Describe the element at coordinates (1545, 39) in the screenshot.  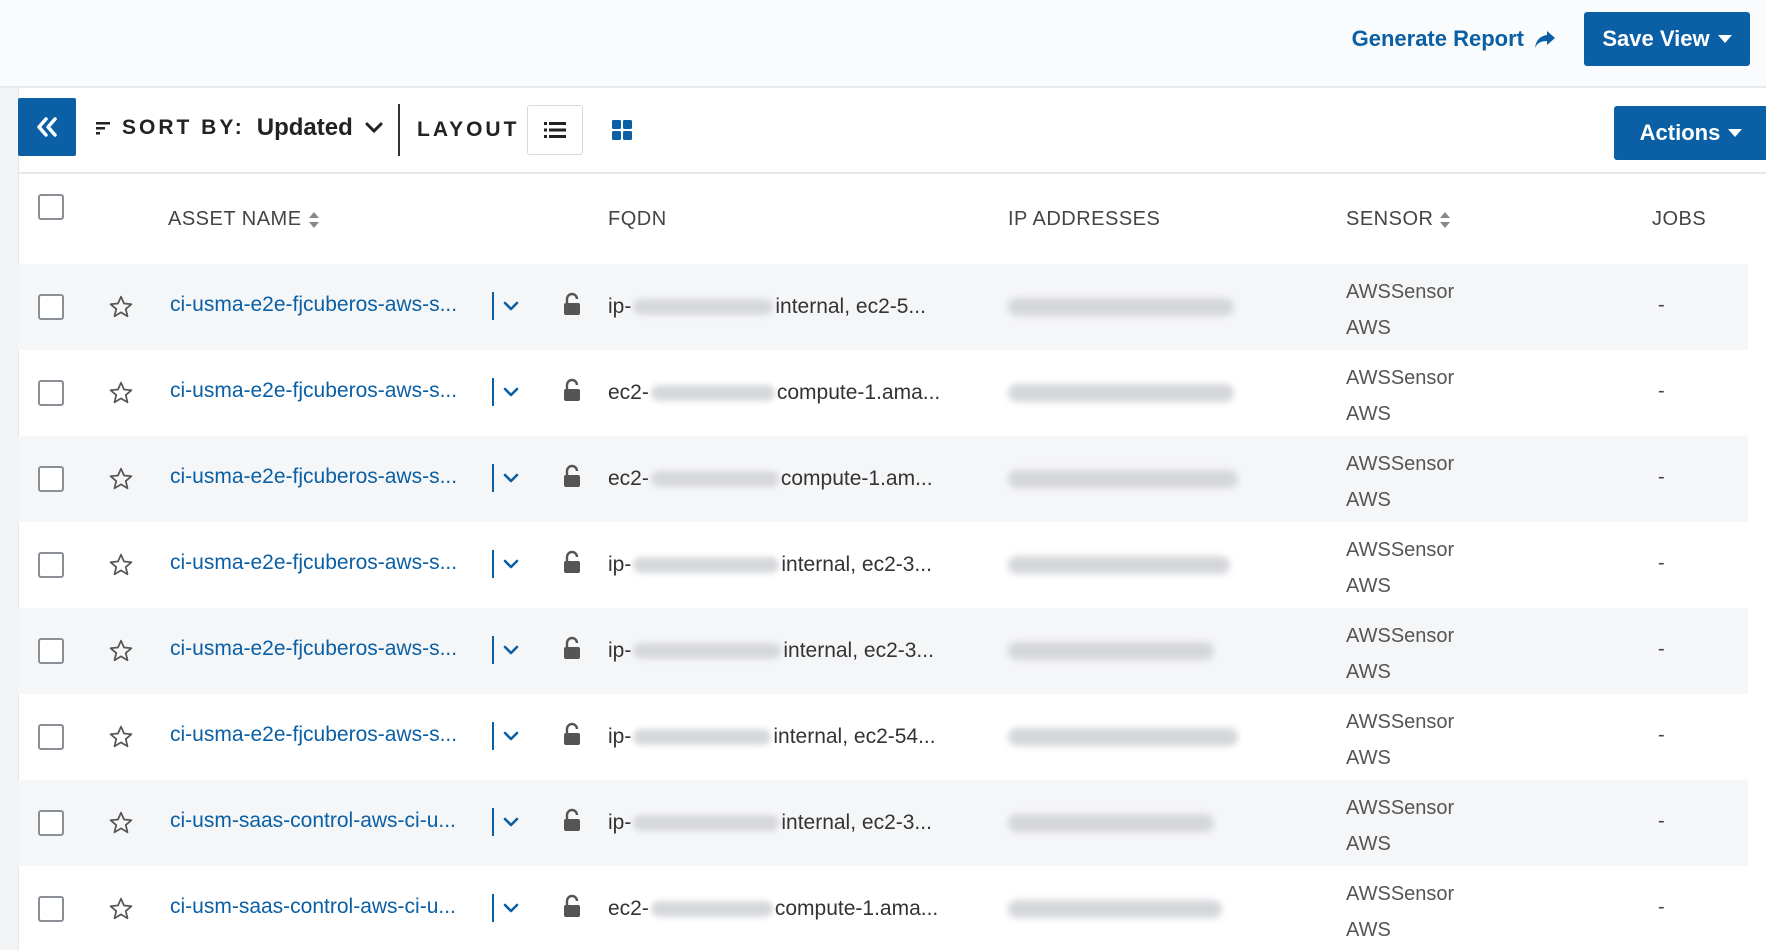
I see `share-arrow-icon` at that location.